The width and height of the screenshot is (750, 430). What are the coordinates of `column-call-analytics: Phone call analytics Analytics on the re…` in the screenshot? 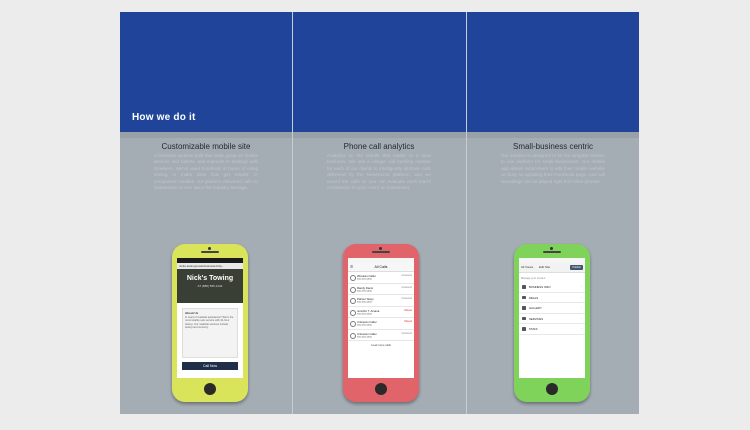 It's located at (379, 276).